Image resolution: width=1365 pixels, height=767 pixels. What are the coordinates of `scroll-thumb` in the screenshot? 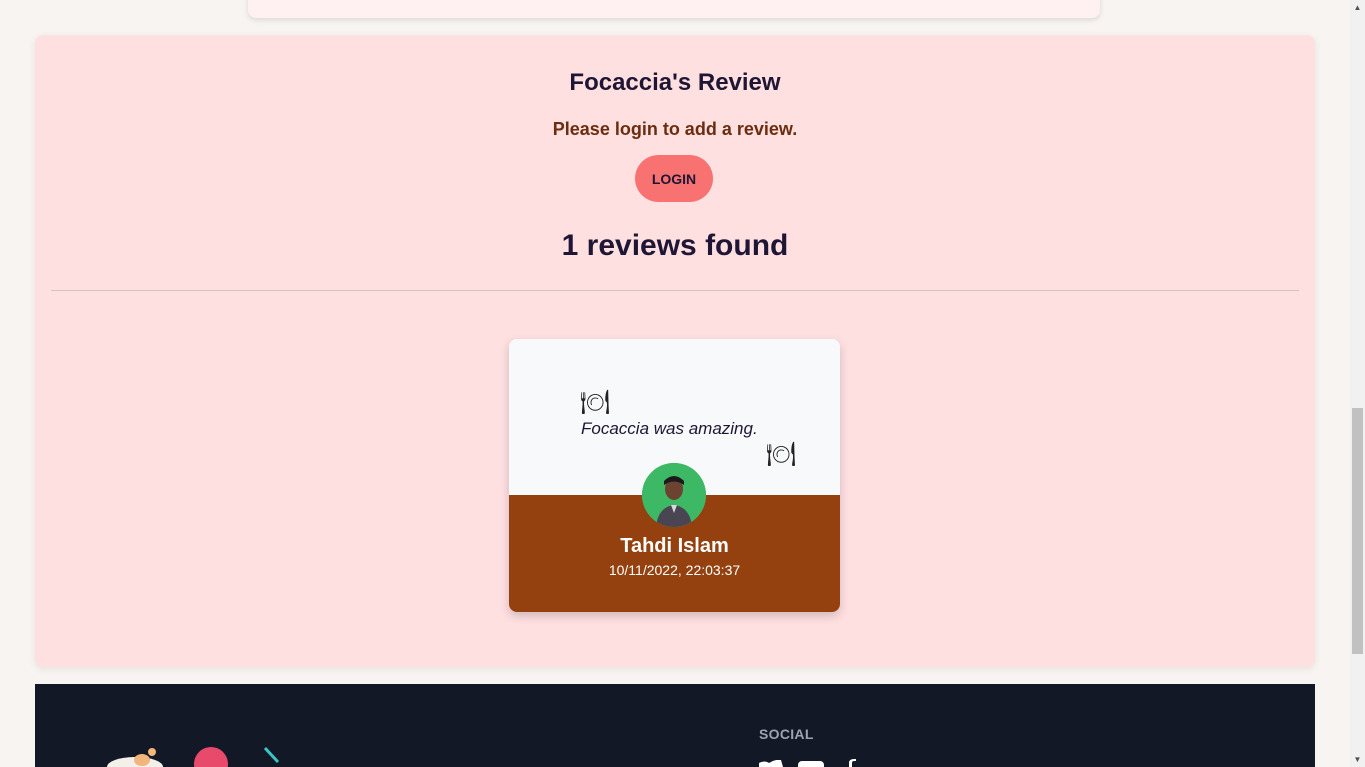 It's located at (1357, 531).